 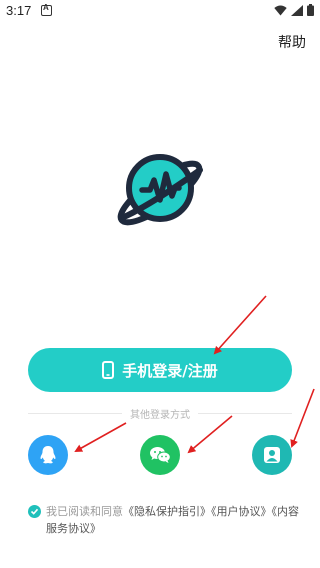 What do you see at coordinates (210, 434) in the screenshot?
I see `annotation-arrow-wechat` at bounding box center [210, 434].